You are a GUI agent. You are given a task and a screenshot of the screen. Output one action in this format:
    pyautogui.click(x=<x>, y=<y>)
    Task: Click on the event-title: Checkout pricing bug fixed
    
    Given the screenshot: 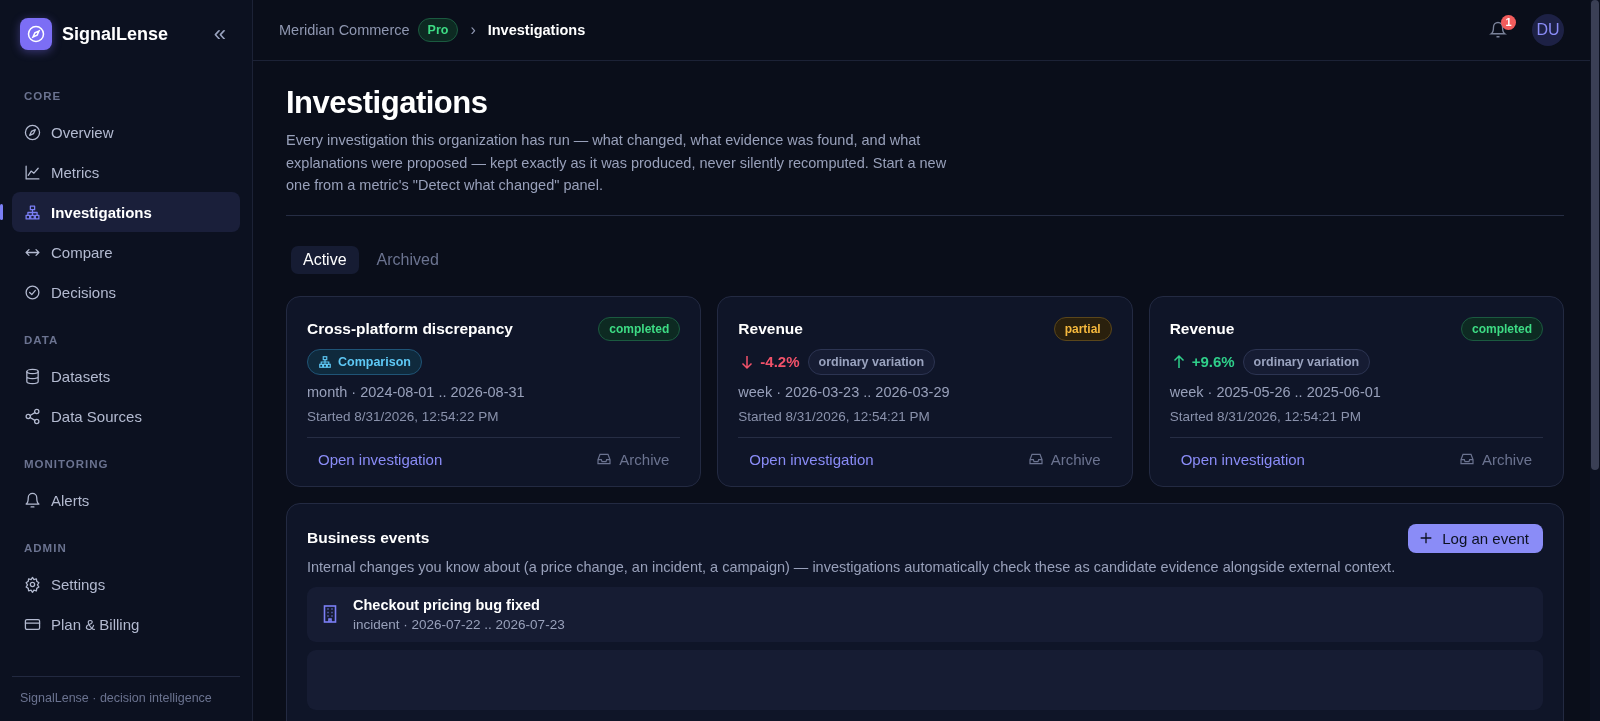 What is the action you would take?
    pyautogui.click(x=447, y=604)
    